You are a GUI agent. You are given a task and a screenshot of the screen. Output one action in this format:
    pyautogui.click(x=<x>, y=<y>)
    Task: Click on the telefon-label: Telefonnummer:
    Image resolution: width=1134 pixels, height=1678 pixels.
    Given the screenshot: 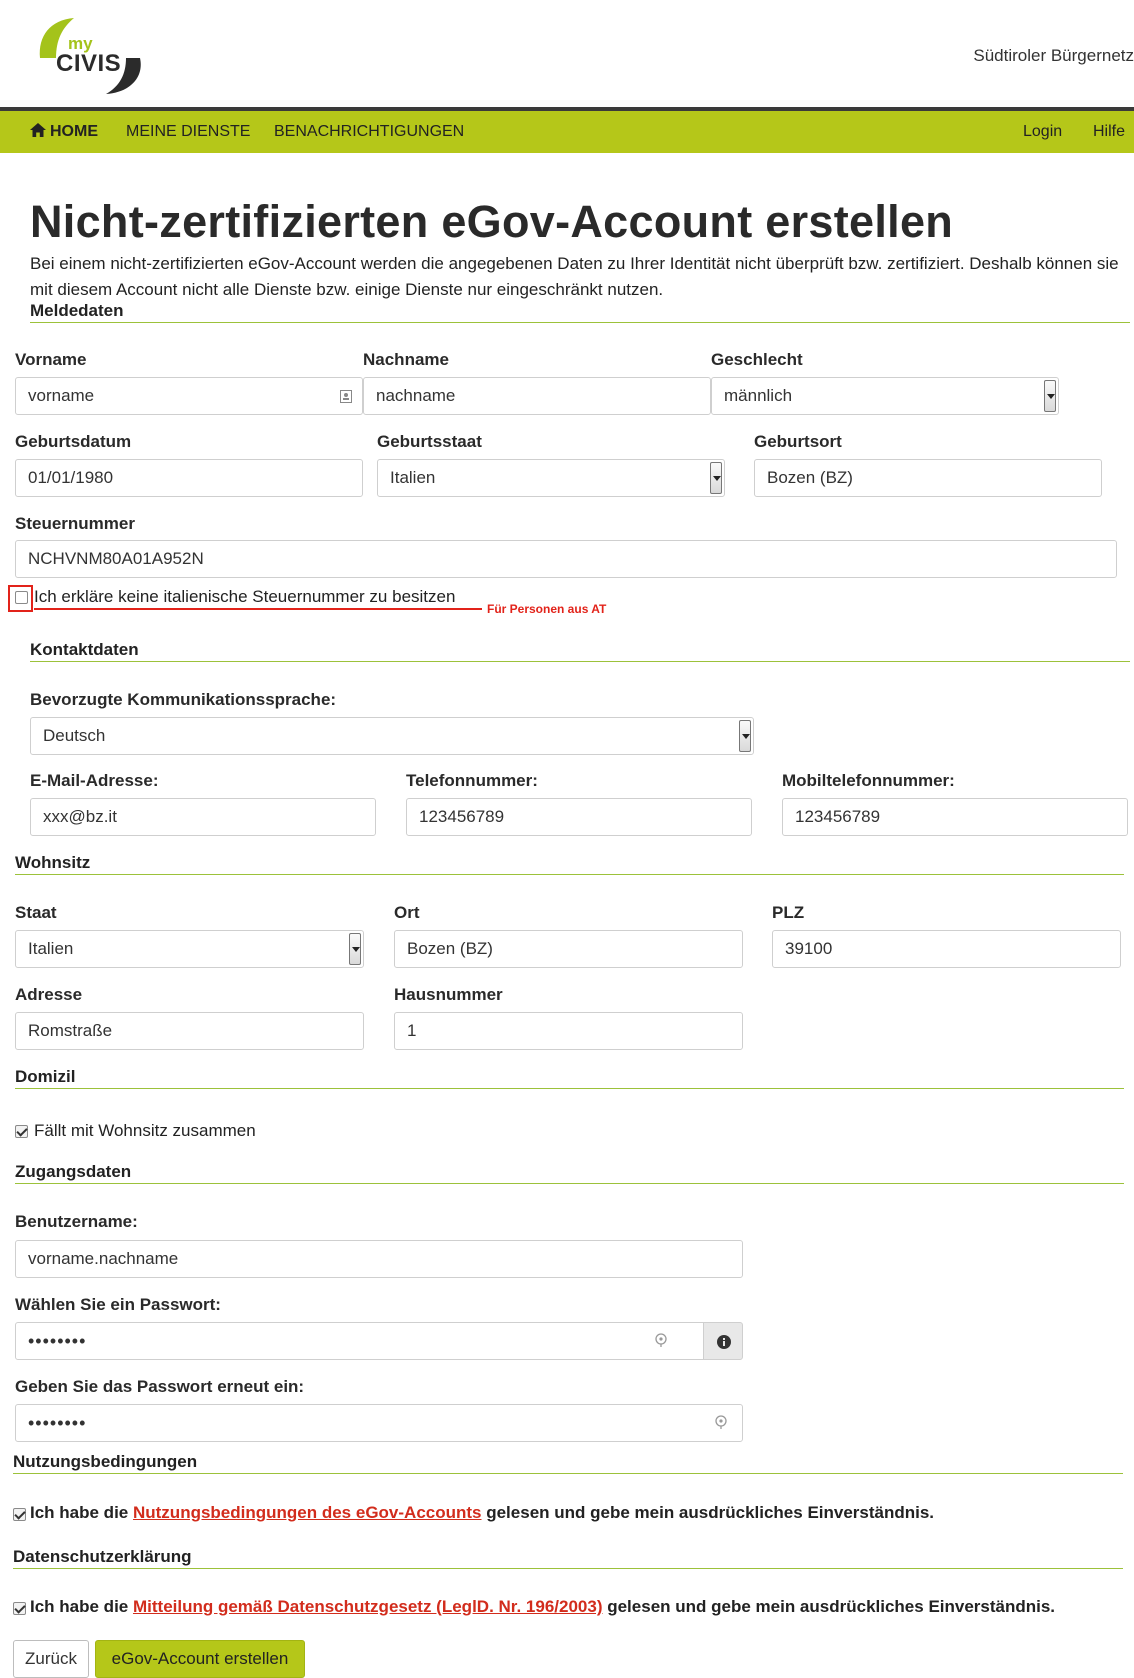 What is the action you would take?
    pyautogui.click(x=472, y=780)
    